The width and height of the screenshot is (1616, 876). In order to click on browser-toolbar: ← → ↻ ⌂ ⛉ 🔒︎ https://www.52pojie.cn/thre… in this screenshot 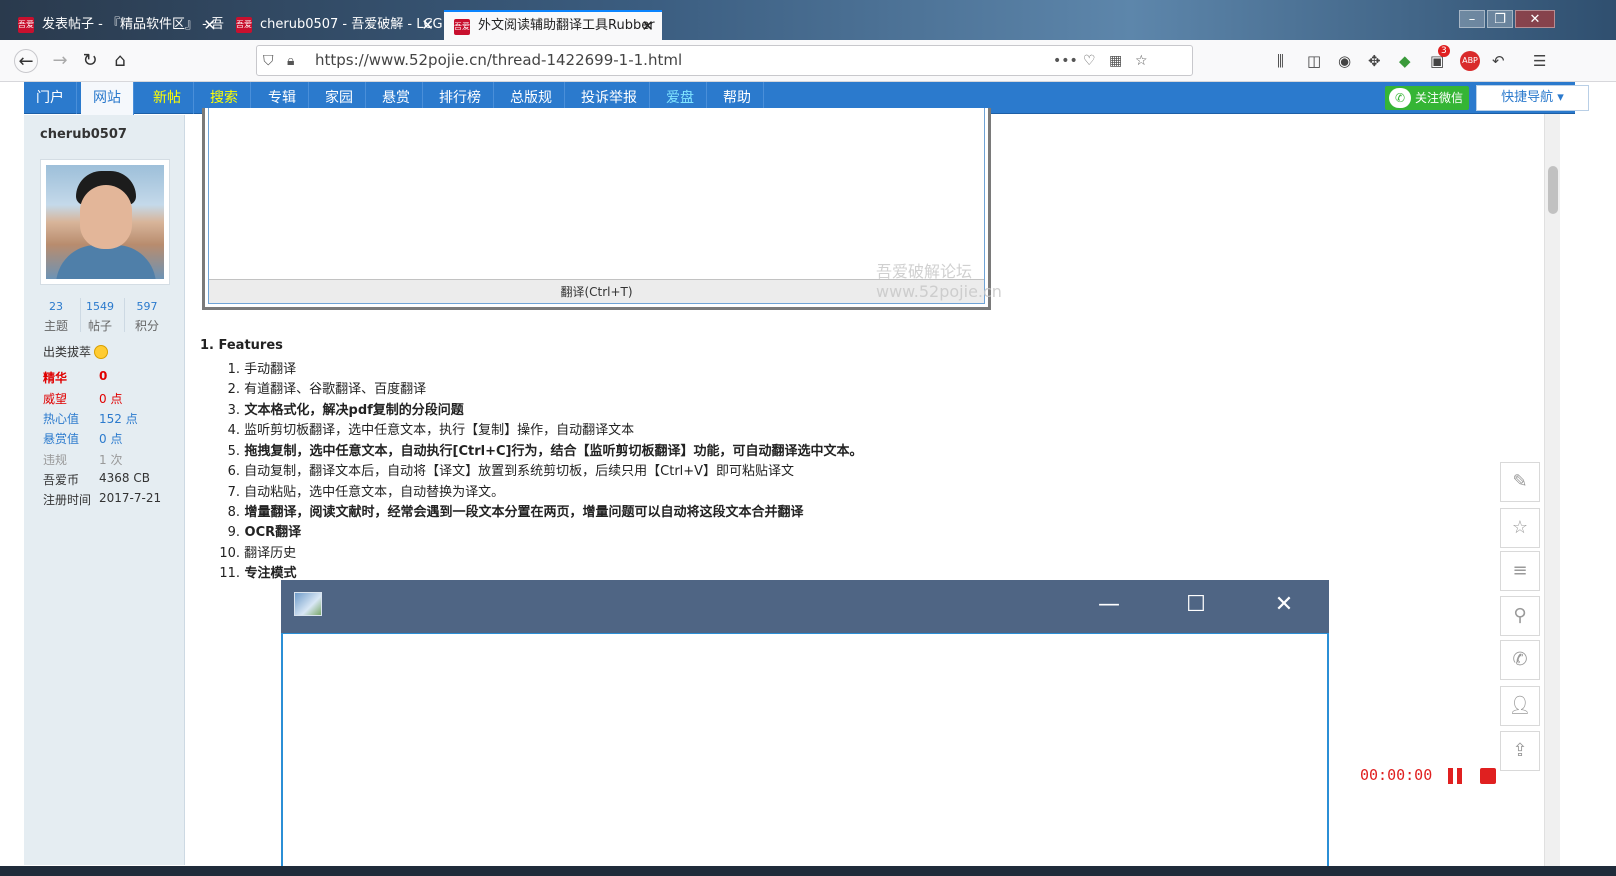, I will do `click(808, 61)`.